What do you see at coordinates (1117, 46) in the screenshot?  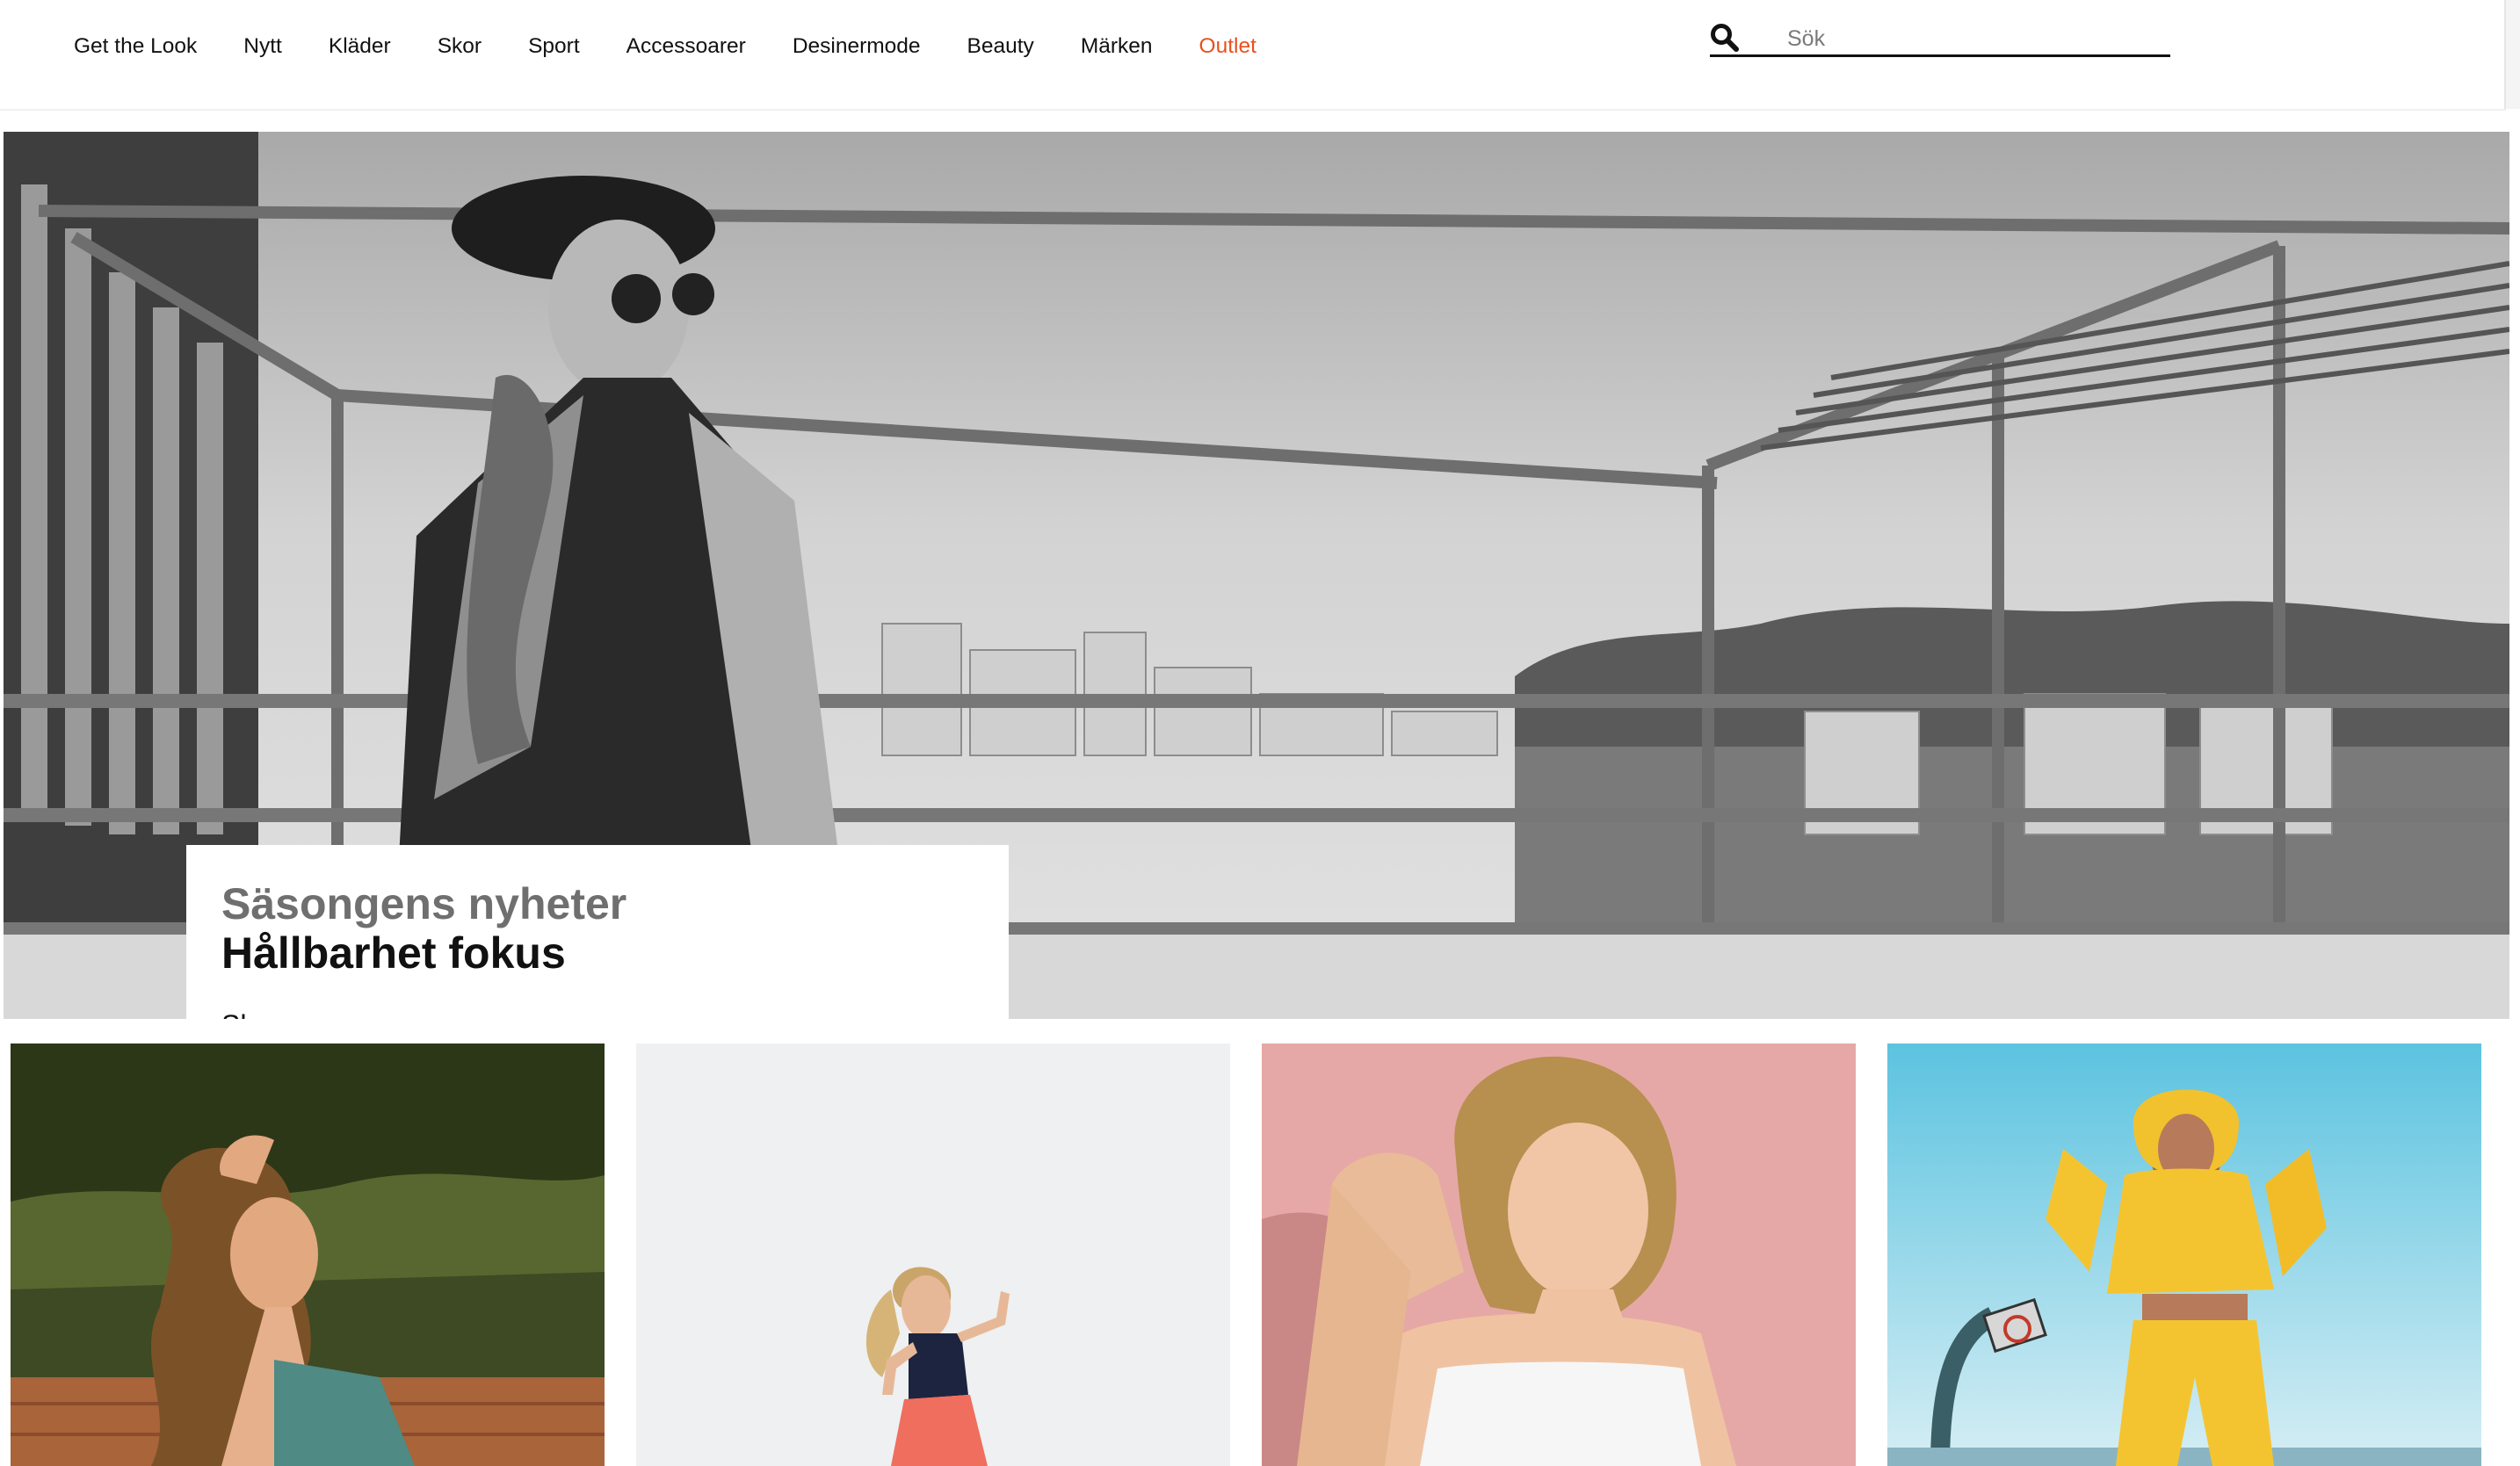 I see `nav-item-marken: Märken` at bounding box center [1117, 46].